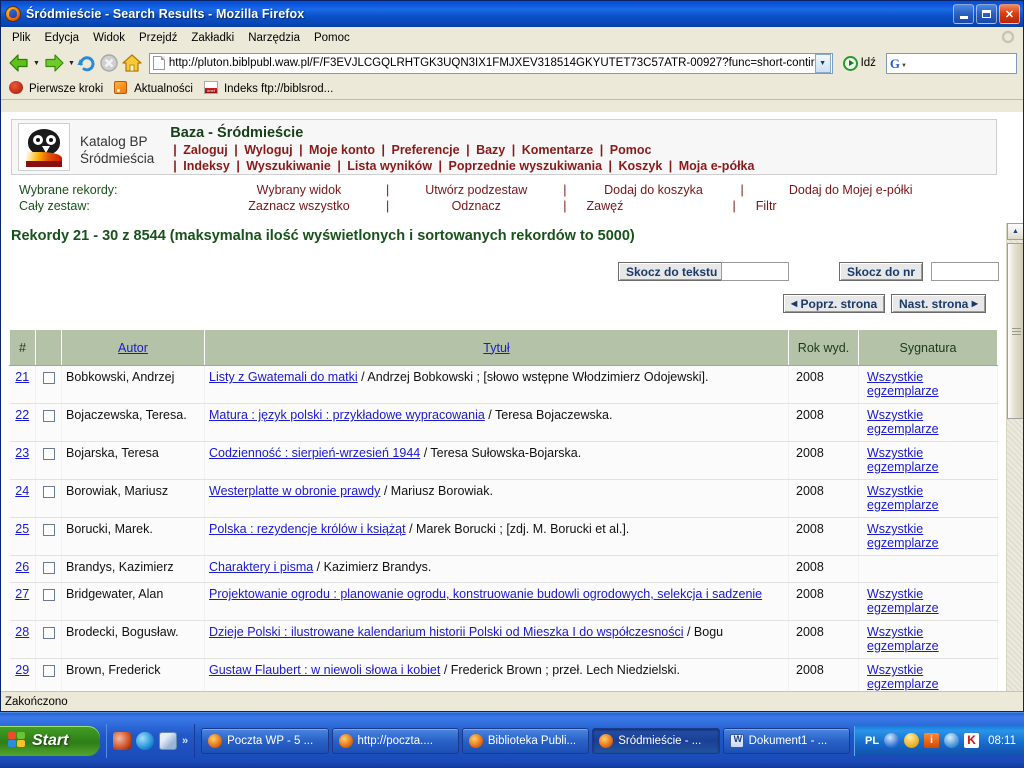 The height and width of the screenshot is (768, 1024). Describe the element at coordinates (654, 190) in the screenshot. I see `action-dodaj-do-koszyka: Dodaj do koszyka` at that location.